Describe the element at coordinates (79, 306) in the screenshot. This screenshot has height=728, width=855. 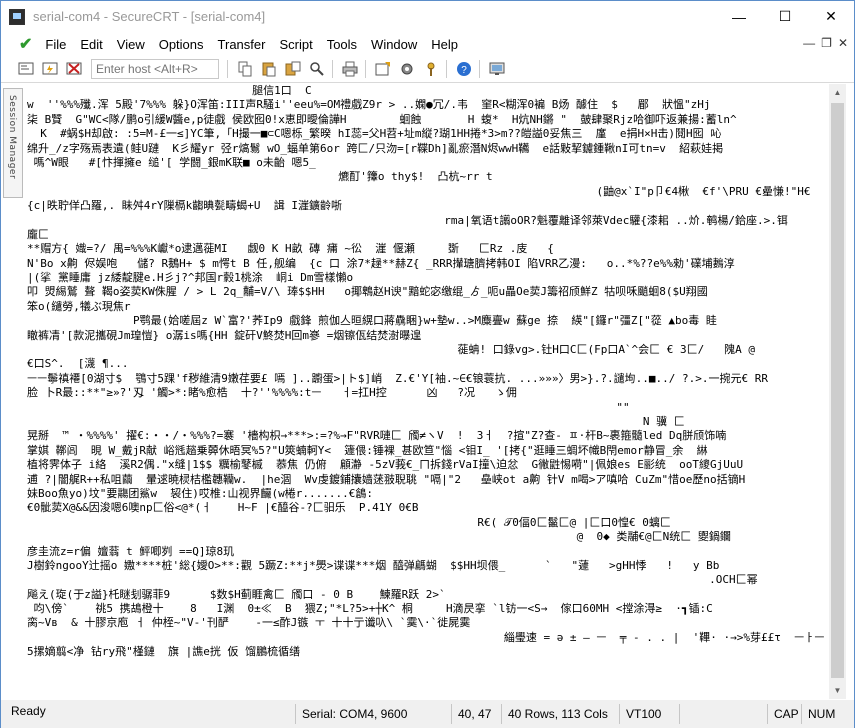
I see `terminal-line: 笨o(繾勞,犠ぶ現焦r` at that location.